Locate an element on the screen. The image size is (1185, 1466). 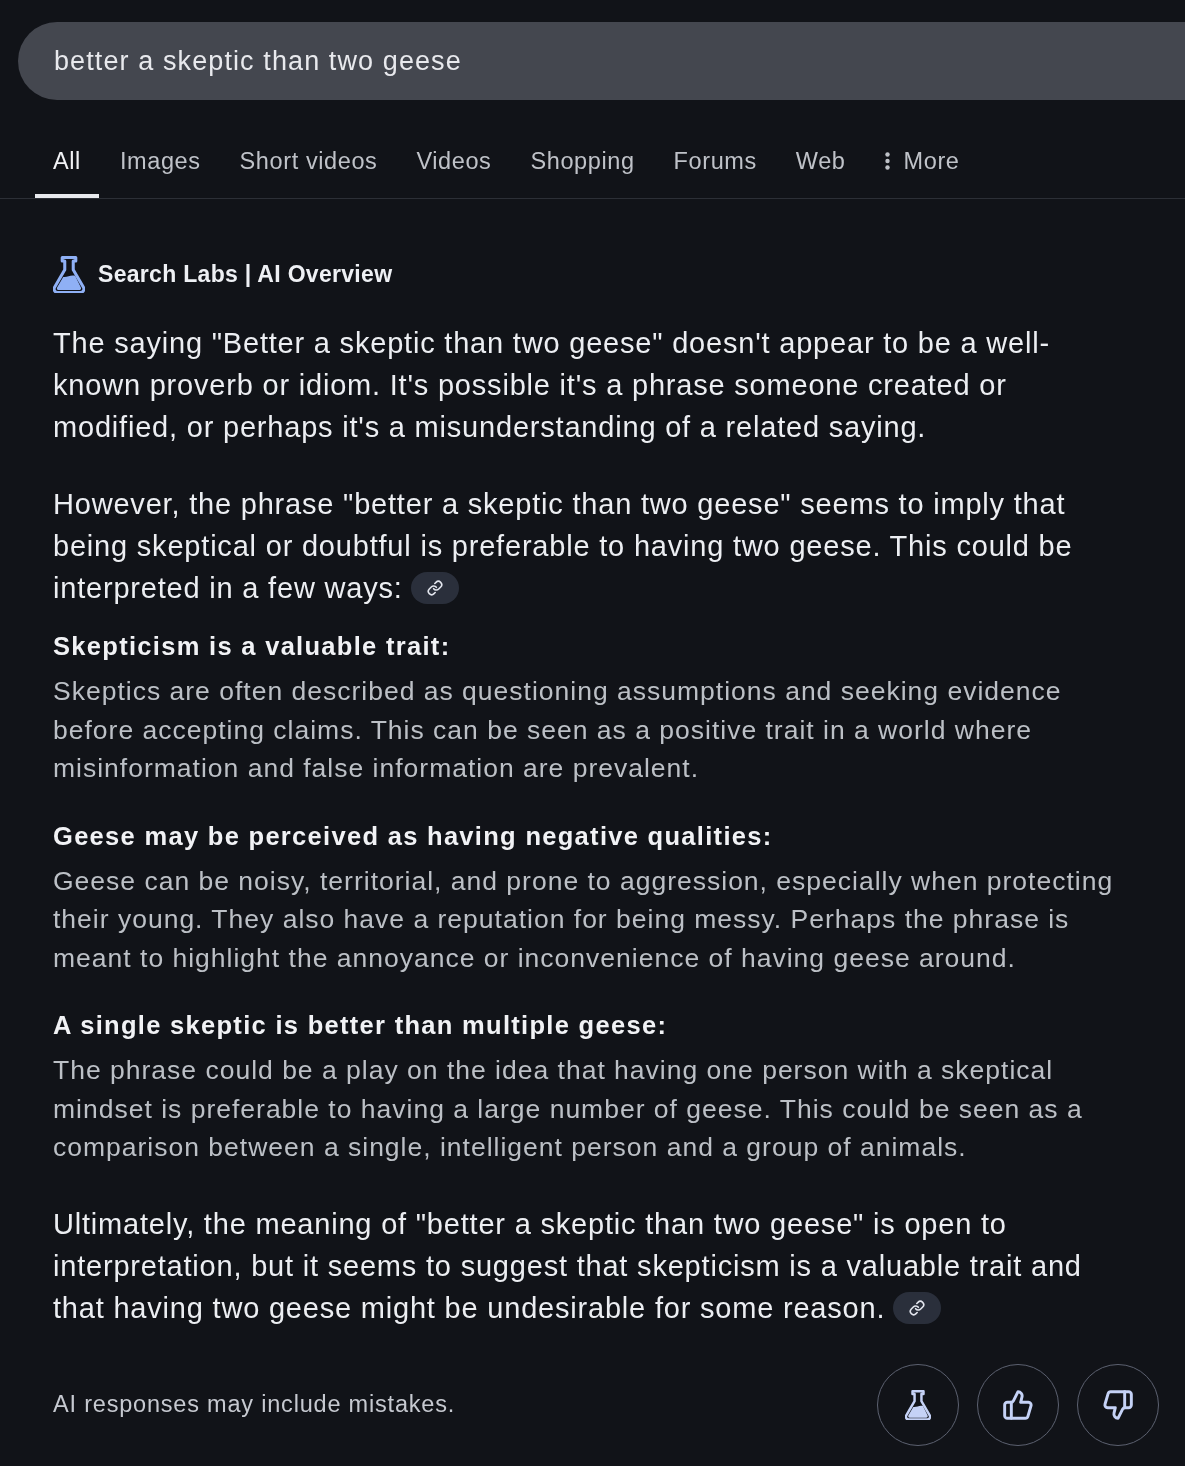
search-tab: Shopping is located at coordinates (582, 161).